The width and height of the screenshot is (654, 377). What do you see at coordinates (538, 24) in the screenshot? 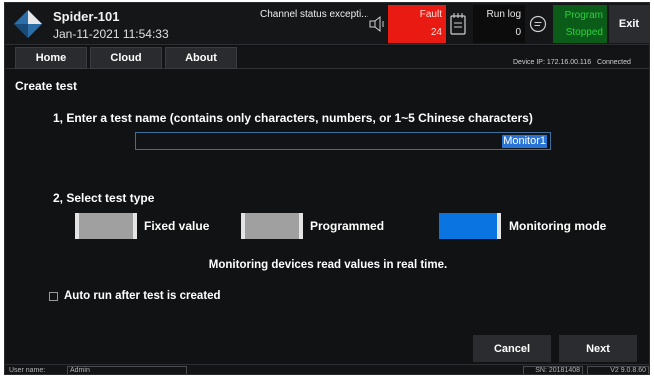
I see `chat-icon` at bounding box center [538, 24].